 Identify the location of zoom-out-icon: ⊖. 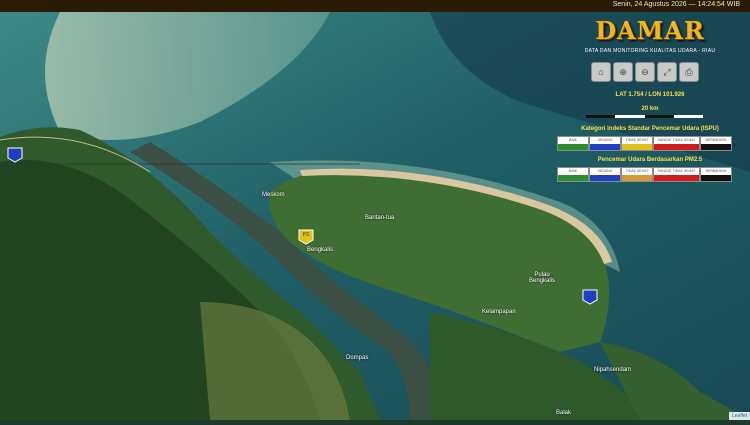
(645, 72).